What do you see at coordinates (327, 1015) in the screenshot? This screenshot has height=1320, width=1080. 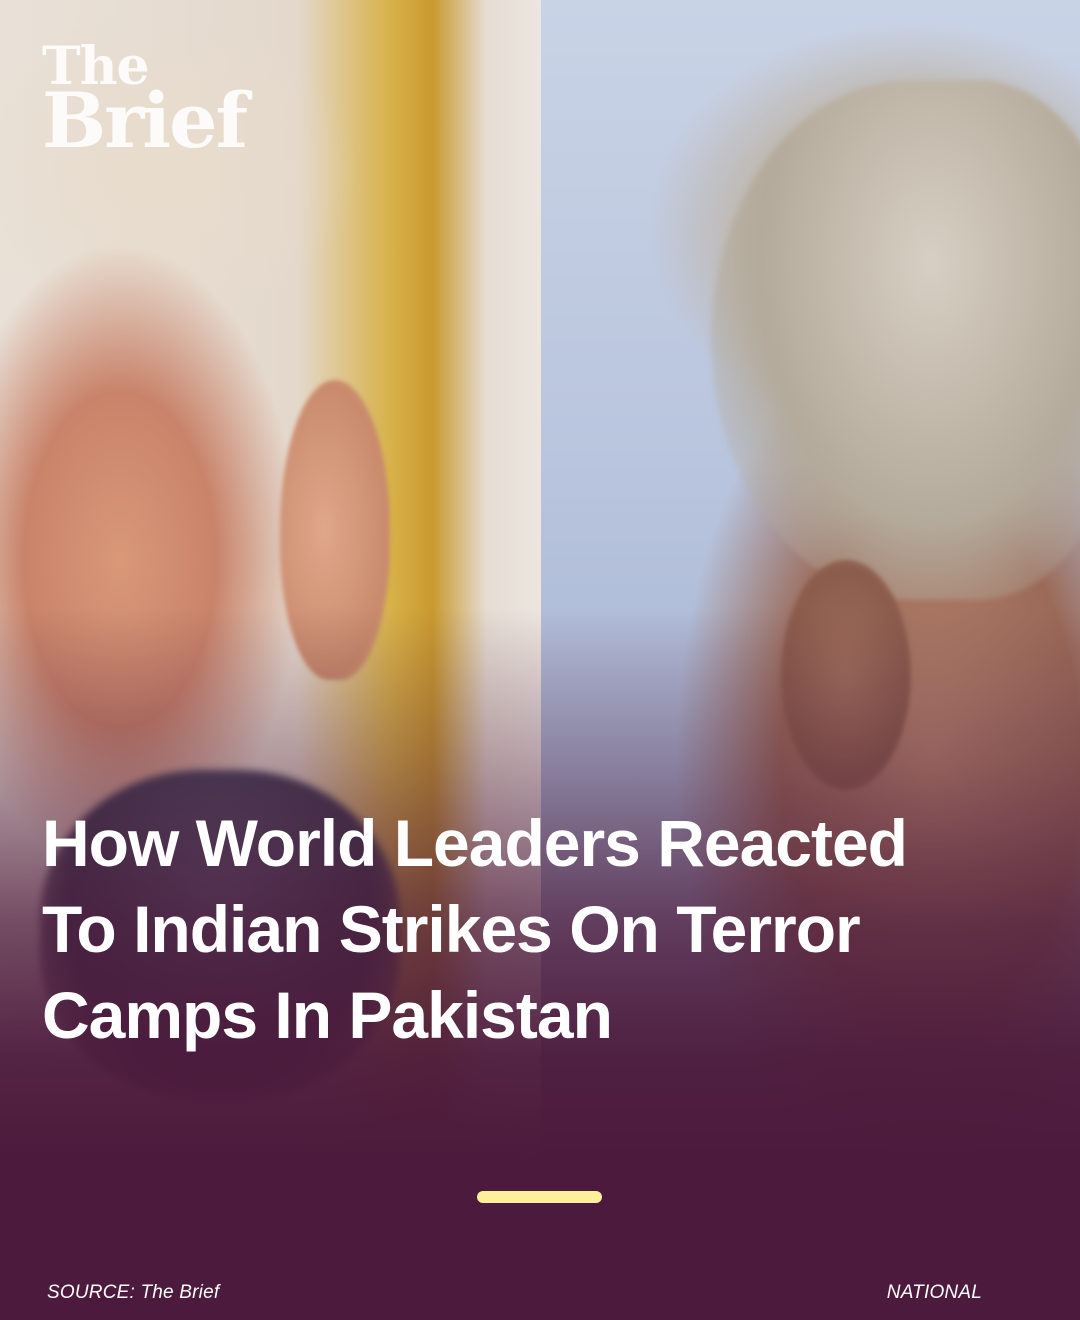 I see `headline-line-3: Camps In Pakistan` at bounding box center [327, 1015].